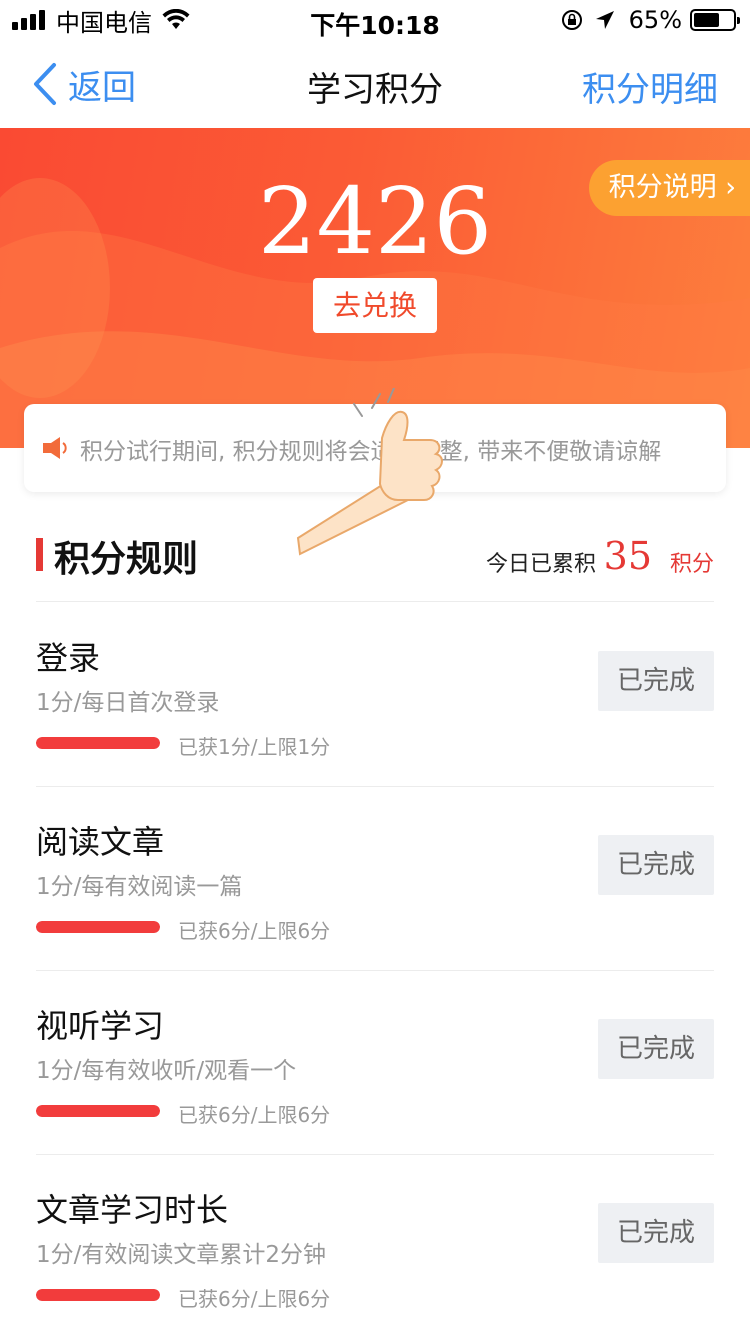  Describe the element at coordinates (100, 842) in the screenshot. I see `rule-name: 阅读文章` at that location.